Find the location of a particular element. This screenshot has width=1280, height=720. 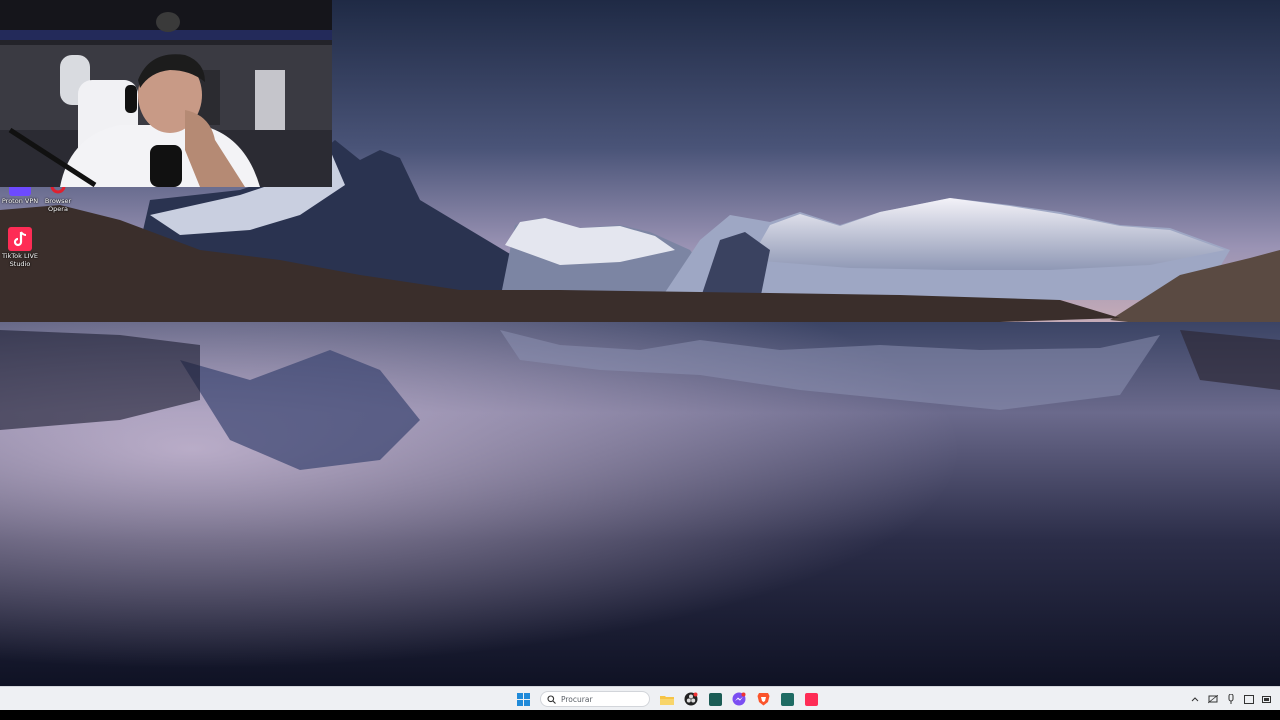

search-placeholder: Procurar is located at coordinates (577, 699).